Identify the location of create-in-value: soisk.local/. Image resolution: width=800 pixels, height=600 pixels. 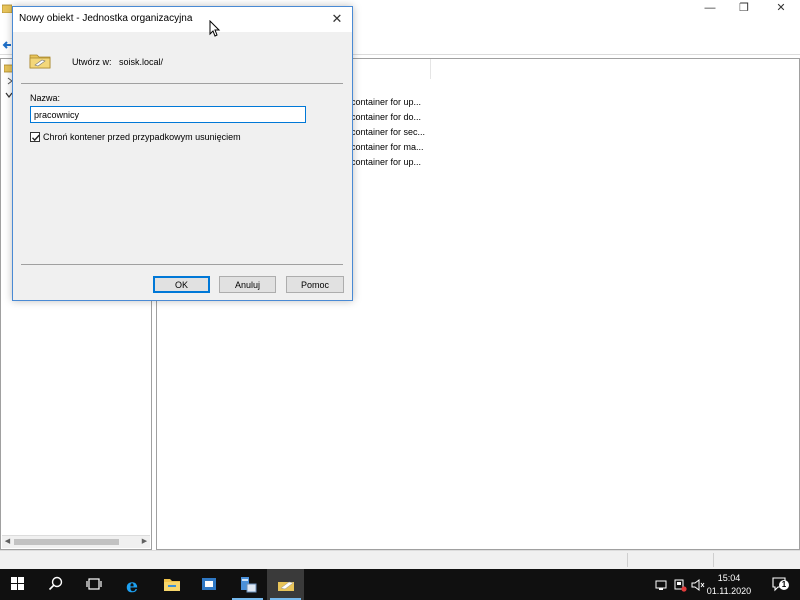
(141, 62).